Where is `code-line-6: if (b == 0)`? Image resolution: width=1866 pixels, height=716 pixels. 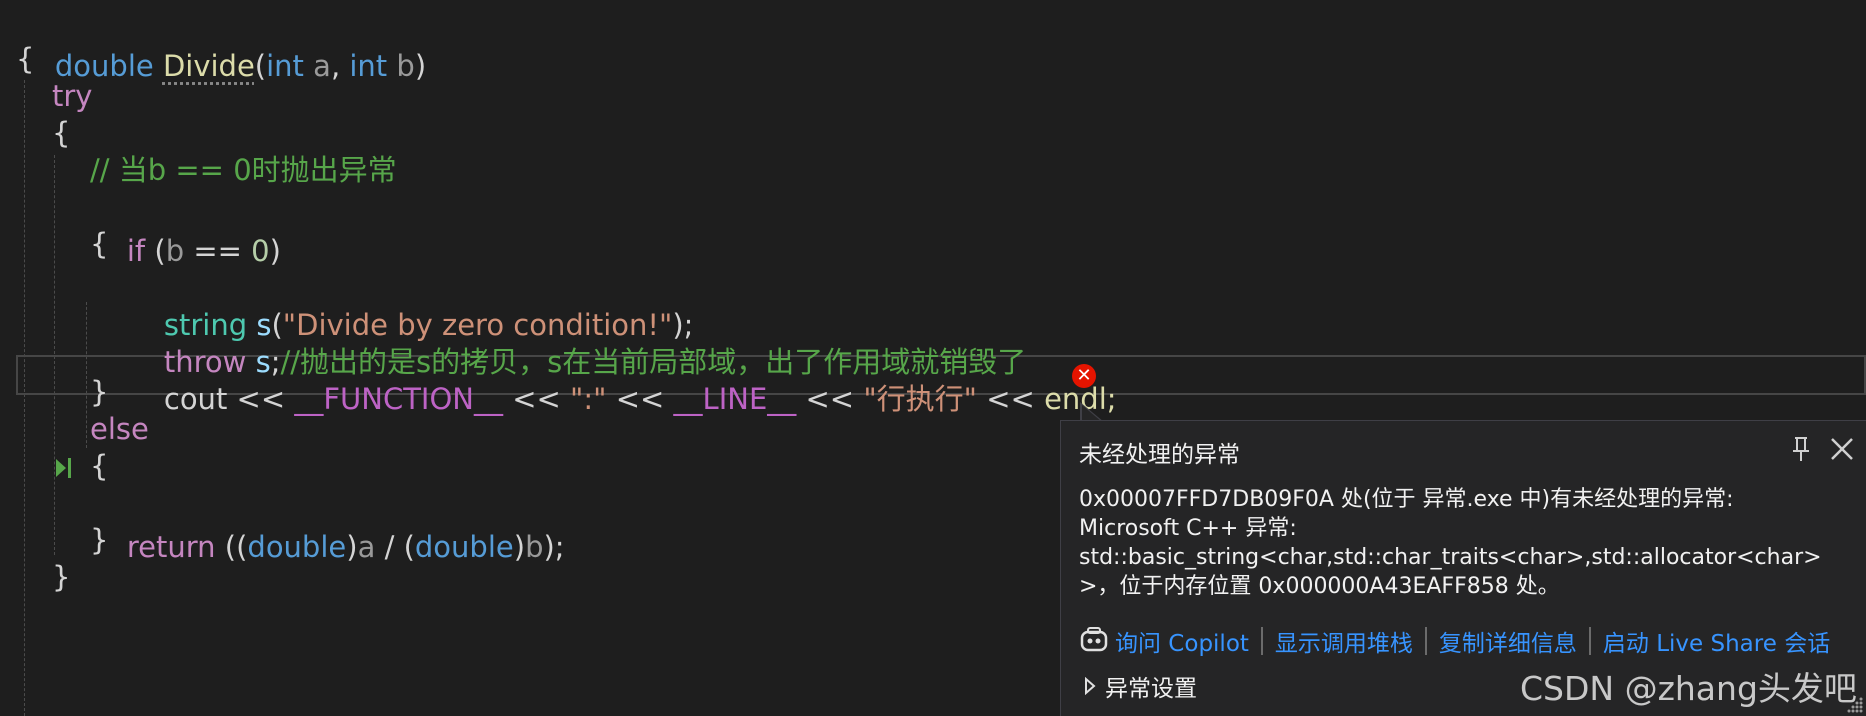
code-line-6: if (b == 0) is located at coordinates (185, 226).